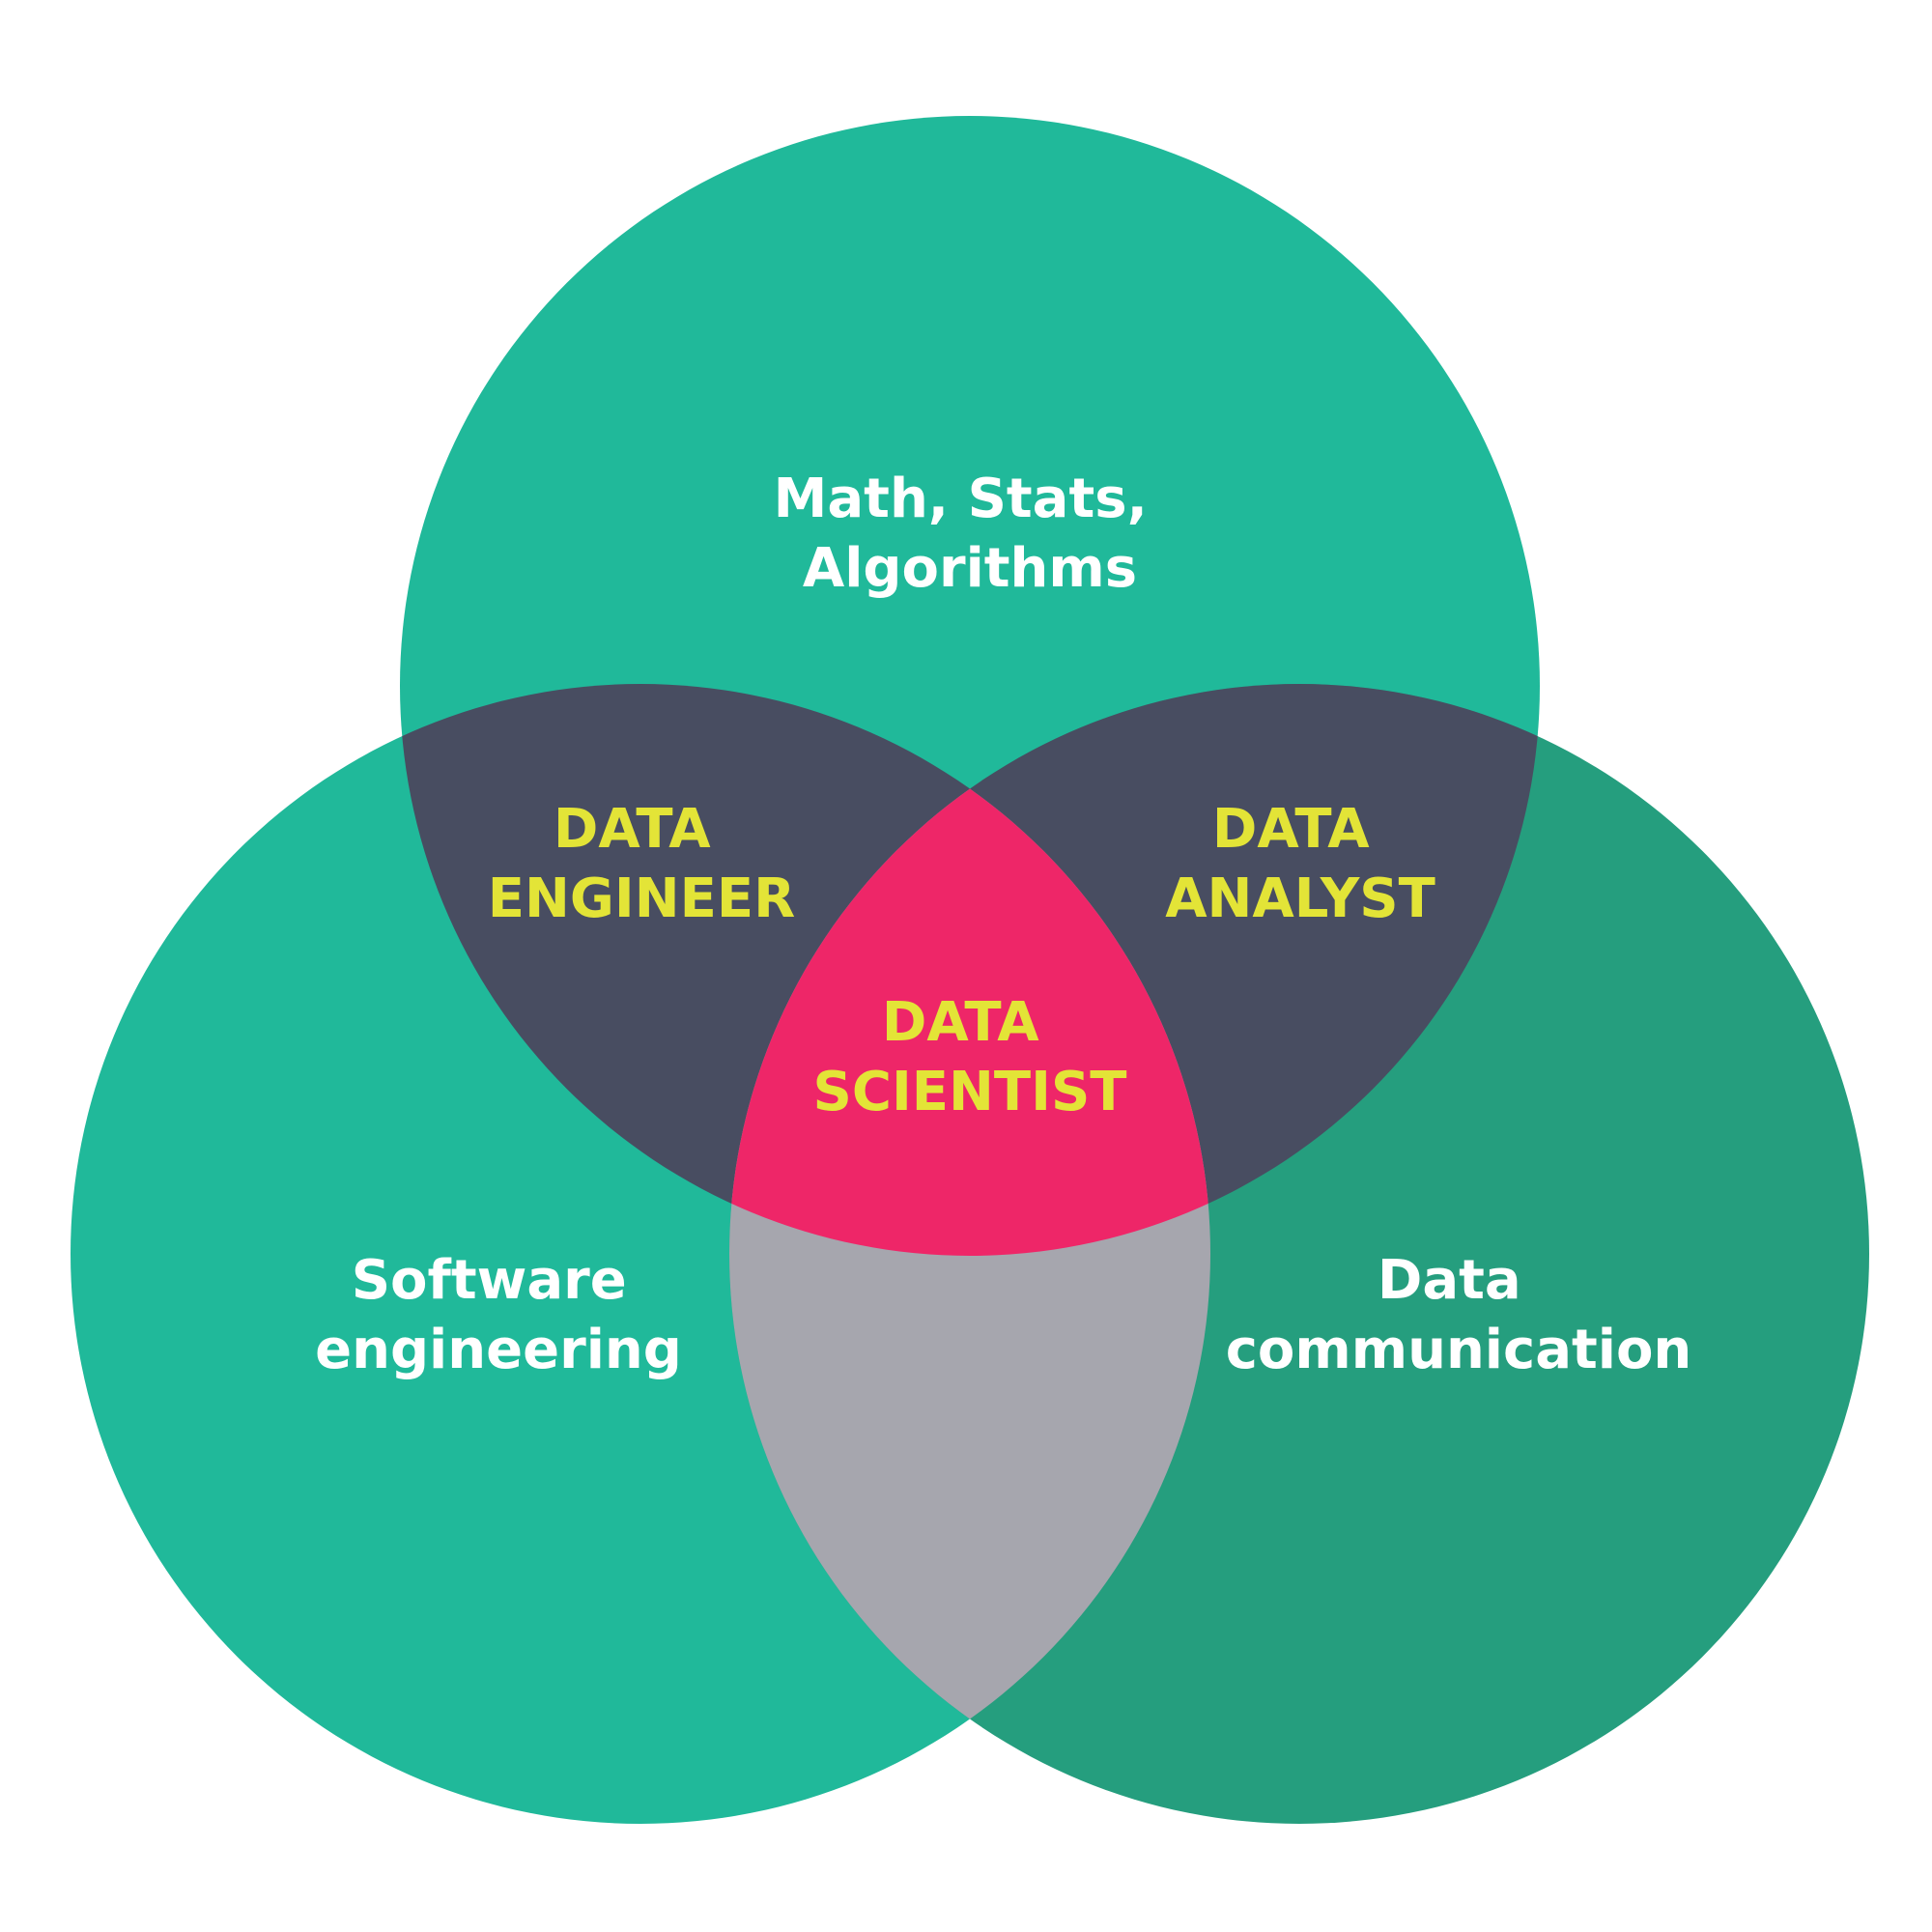  What do you see at coordinates (970, 568) in the screenshot?
I see `label-math-line2: Algorithms` at bounding box center [970, 568].